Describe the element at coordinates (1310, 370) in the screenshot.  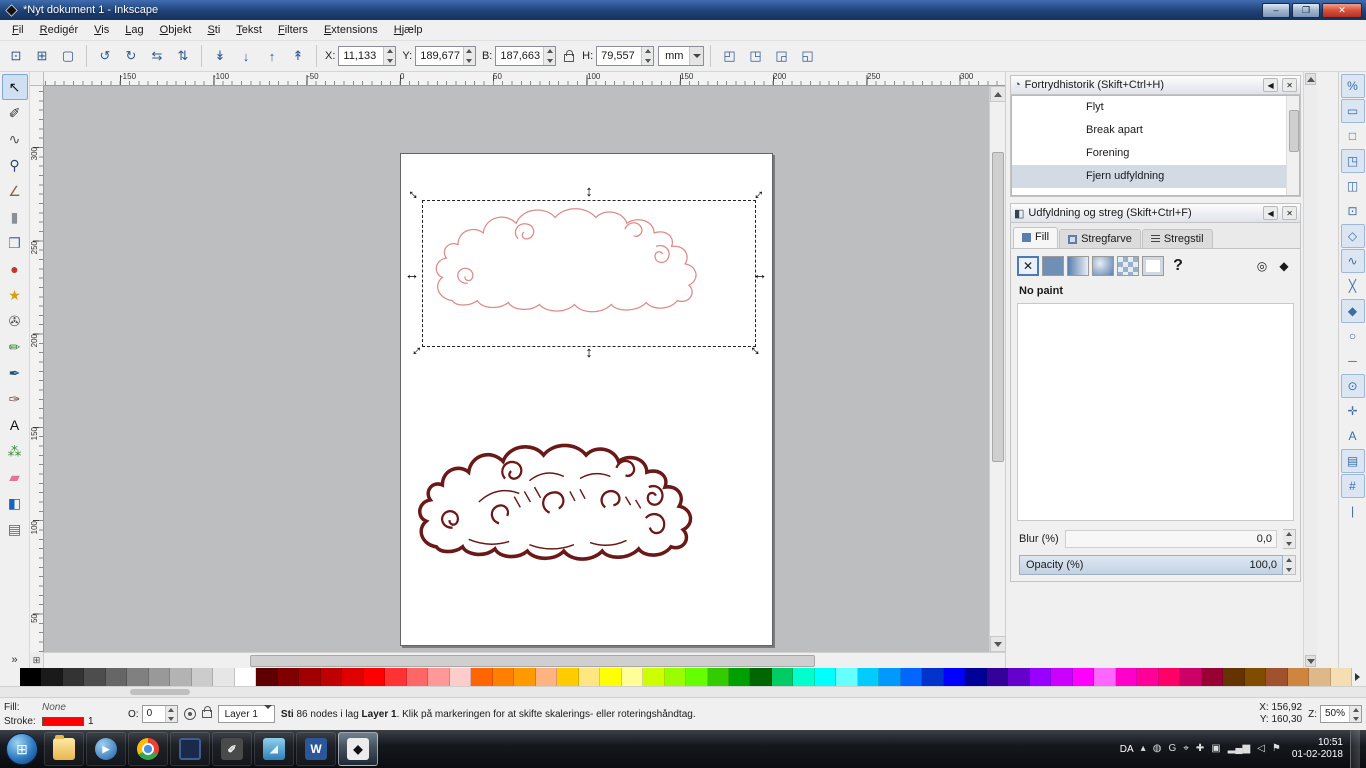
I see `dock-scrollbar` at that location.